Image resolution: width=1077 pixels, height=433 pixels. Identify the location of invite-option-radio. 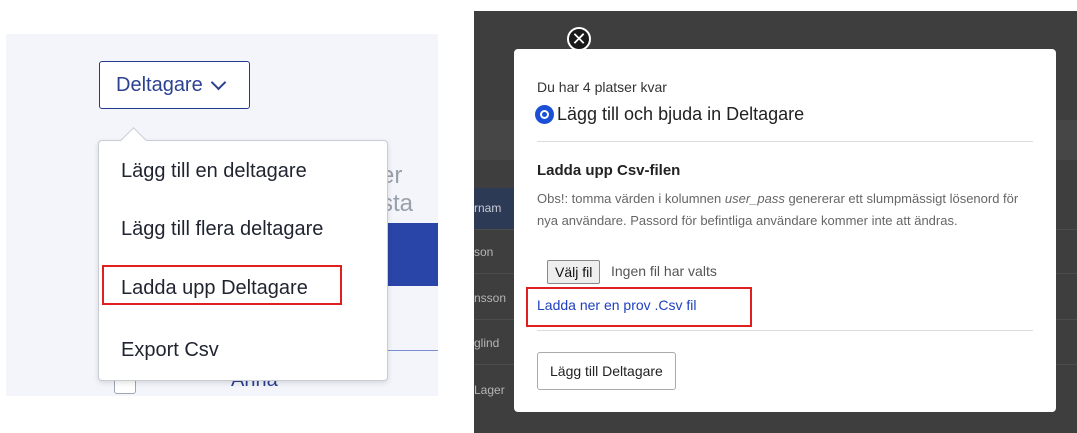
(544, 114).